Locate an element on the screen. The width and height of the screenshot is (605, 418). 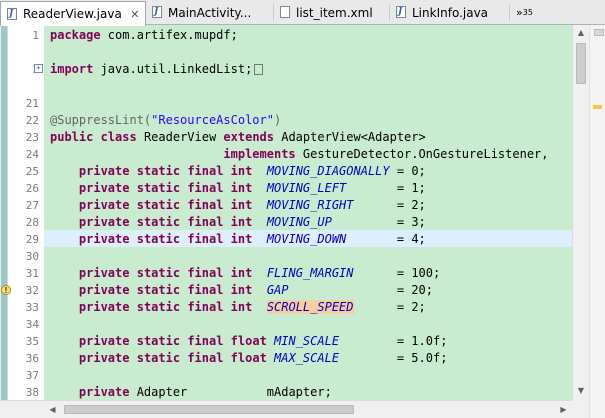
scroll-left-icon: ◀ is located at coordinates (52, 409).